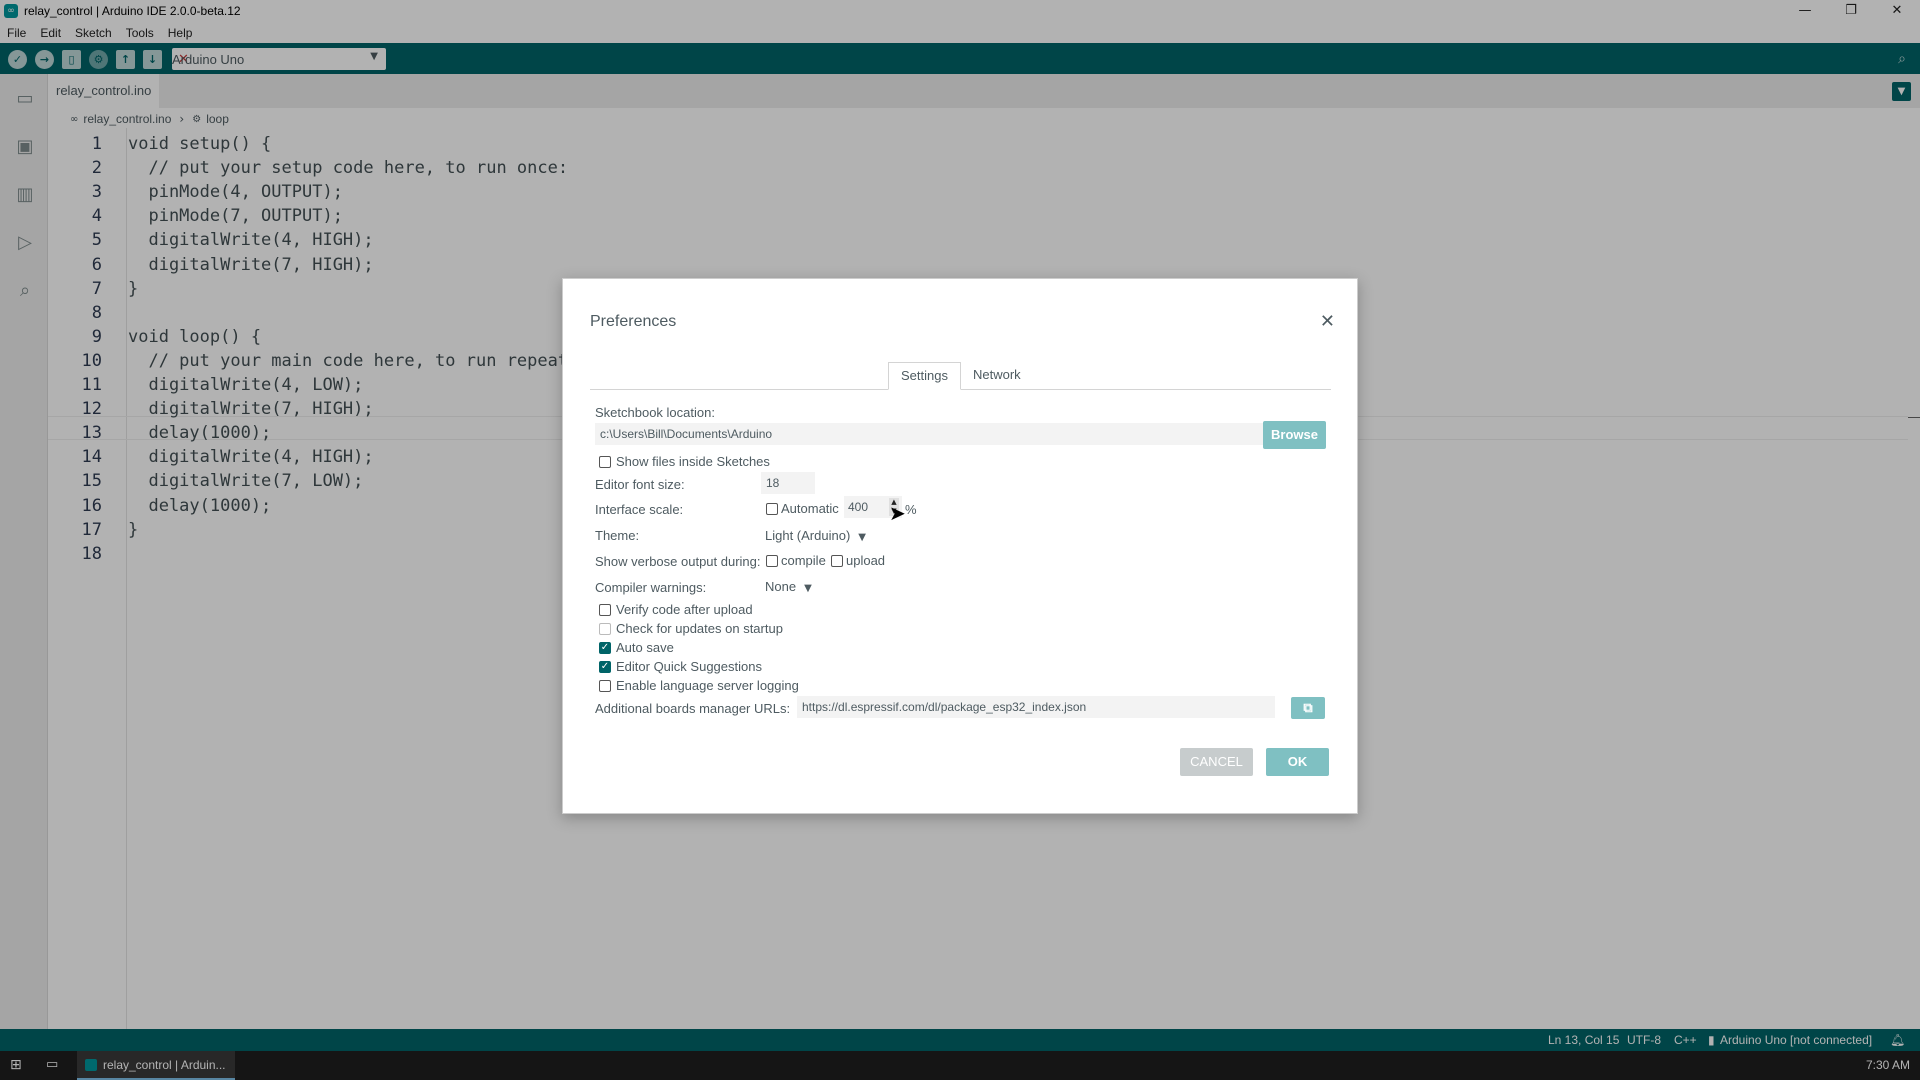 Image resolution: width=1920 pixels, height=1080 pixels. Describe the element at coordinates (605, 686) in the screenshot. I see `ls-logging-checkbox` at that location.